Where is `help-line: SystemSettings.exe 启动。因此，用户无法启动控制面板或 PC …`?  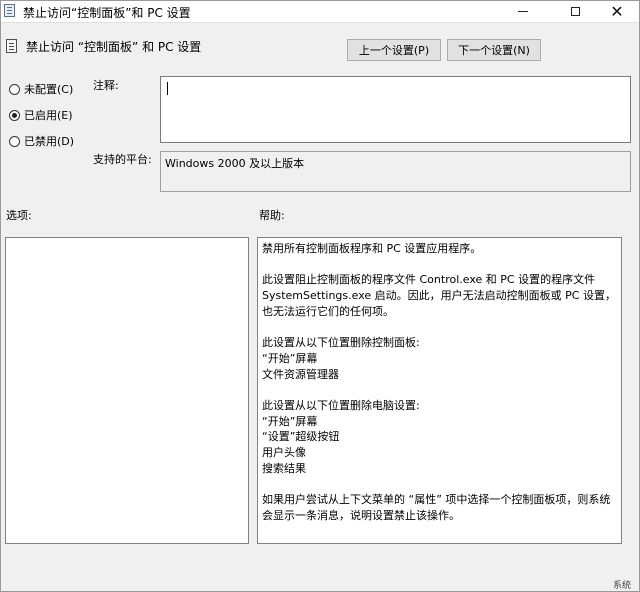
help-line: SystemSettings.exe 启动。因此，用户无法启动控制面板或 PC … is located at coordinates (439, 296).